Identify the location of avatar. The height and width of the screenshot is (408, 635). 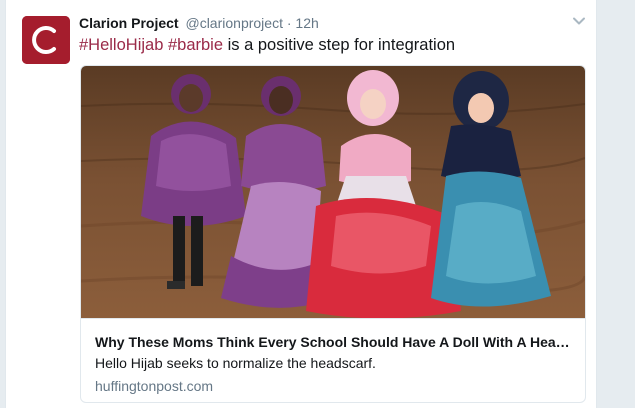
(46, 40).